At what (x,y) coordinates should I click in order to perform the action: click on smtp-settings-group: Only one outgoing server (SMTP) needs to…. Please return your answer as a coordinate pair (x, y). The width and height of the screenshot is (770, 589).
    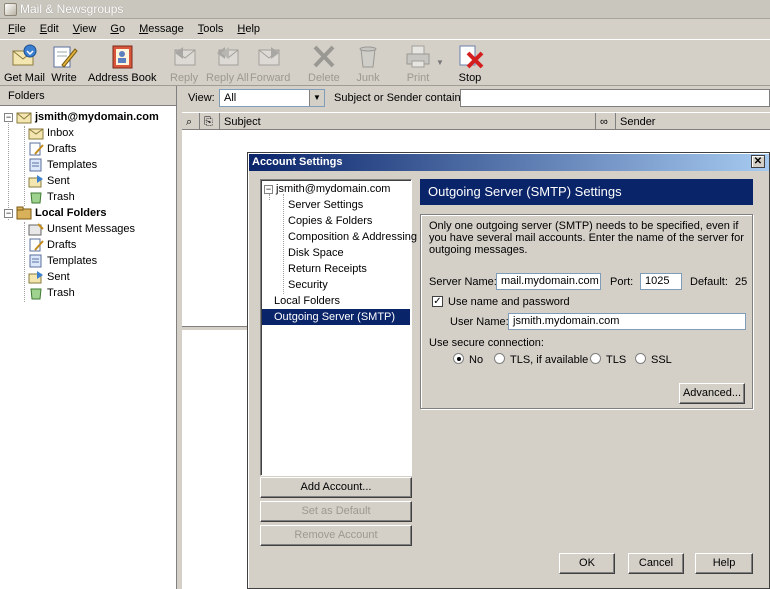
    Looking at the image, I should click on (586, 311).